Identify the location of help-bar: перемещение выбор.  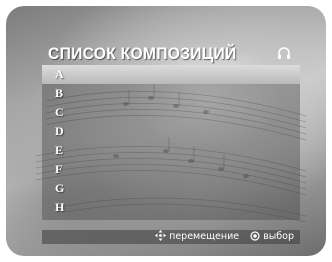
(171, 237).